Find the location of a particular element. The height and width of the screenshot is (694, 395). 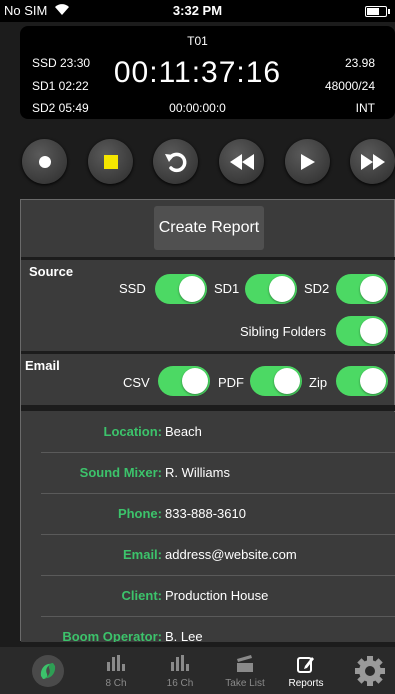

status-time: 3:32 PM is located at coordinates (197, 10).